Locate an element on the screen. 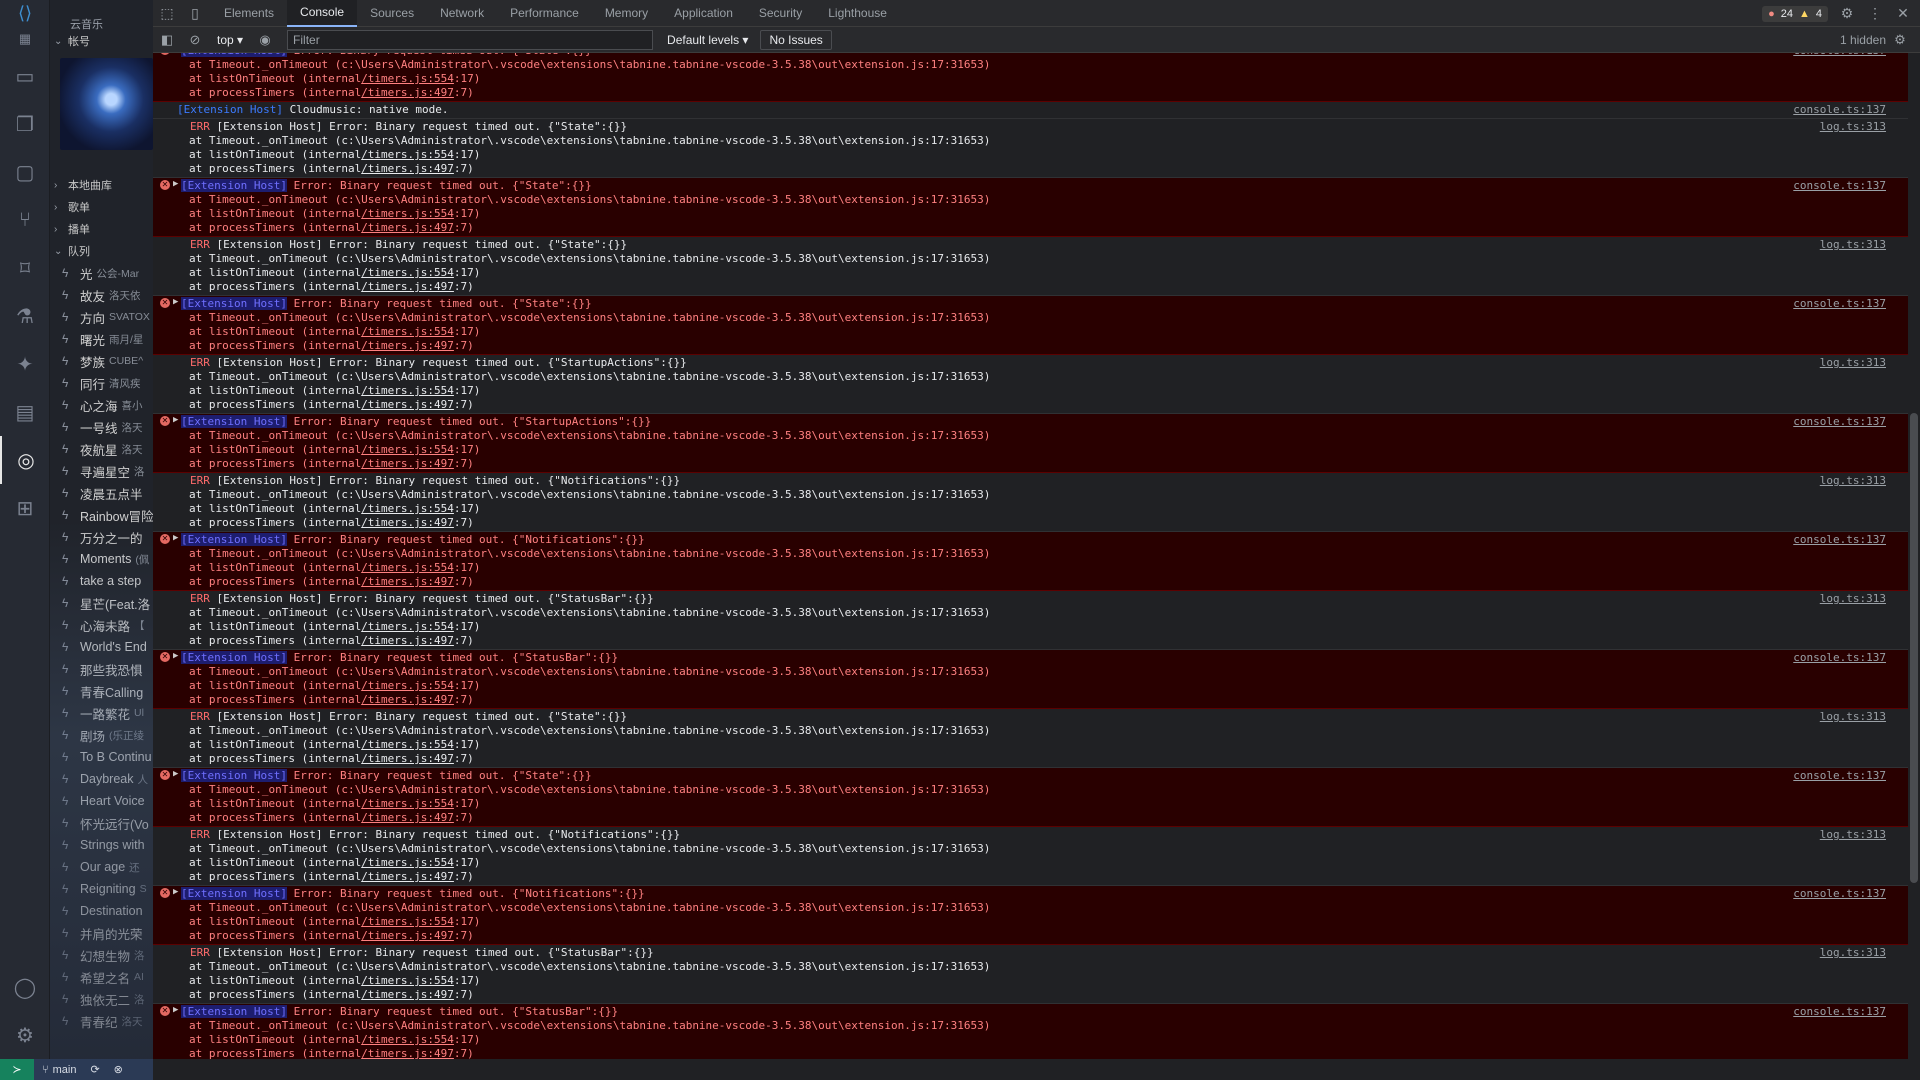  queue-item: ϟ Our age 还 is located at coordinates (101, 867).